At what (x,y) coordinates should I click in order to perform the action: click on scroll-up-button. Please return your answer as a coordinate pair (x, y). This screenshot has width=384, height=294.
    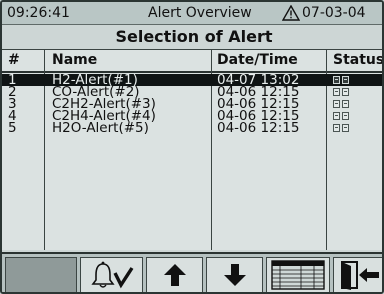
    Looking at the image, I should click on (174, 274).